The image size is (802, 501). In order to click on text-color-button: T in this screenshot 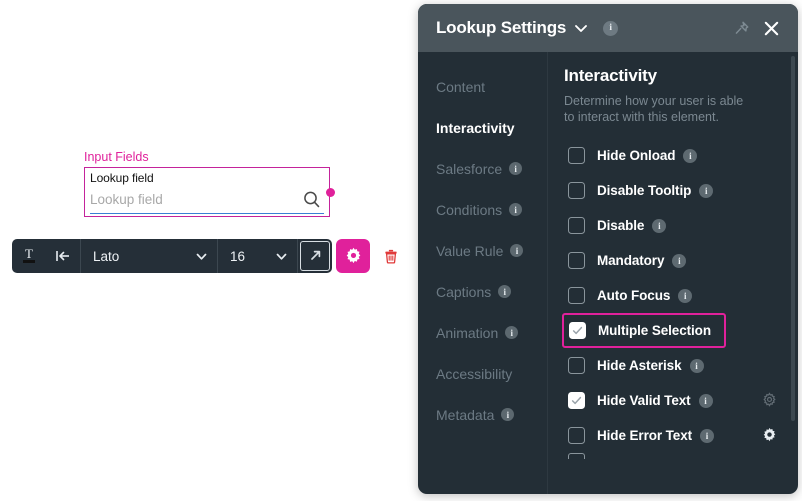, I will do `click(29, 256)`.